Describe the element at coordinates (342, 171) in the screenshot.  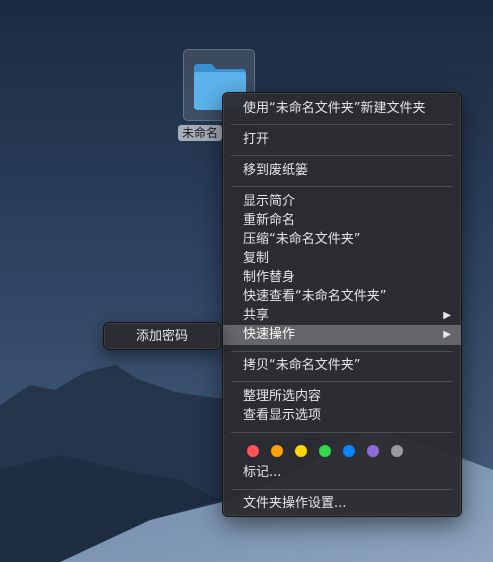
I see `menu-item-move-to-trash: 移到废纸篓` at that location.